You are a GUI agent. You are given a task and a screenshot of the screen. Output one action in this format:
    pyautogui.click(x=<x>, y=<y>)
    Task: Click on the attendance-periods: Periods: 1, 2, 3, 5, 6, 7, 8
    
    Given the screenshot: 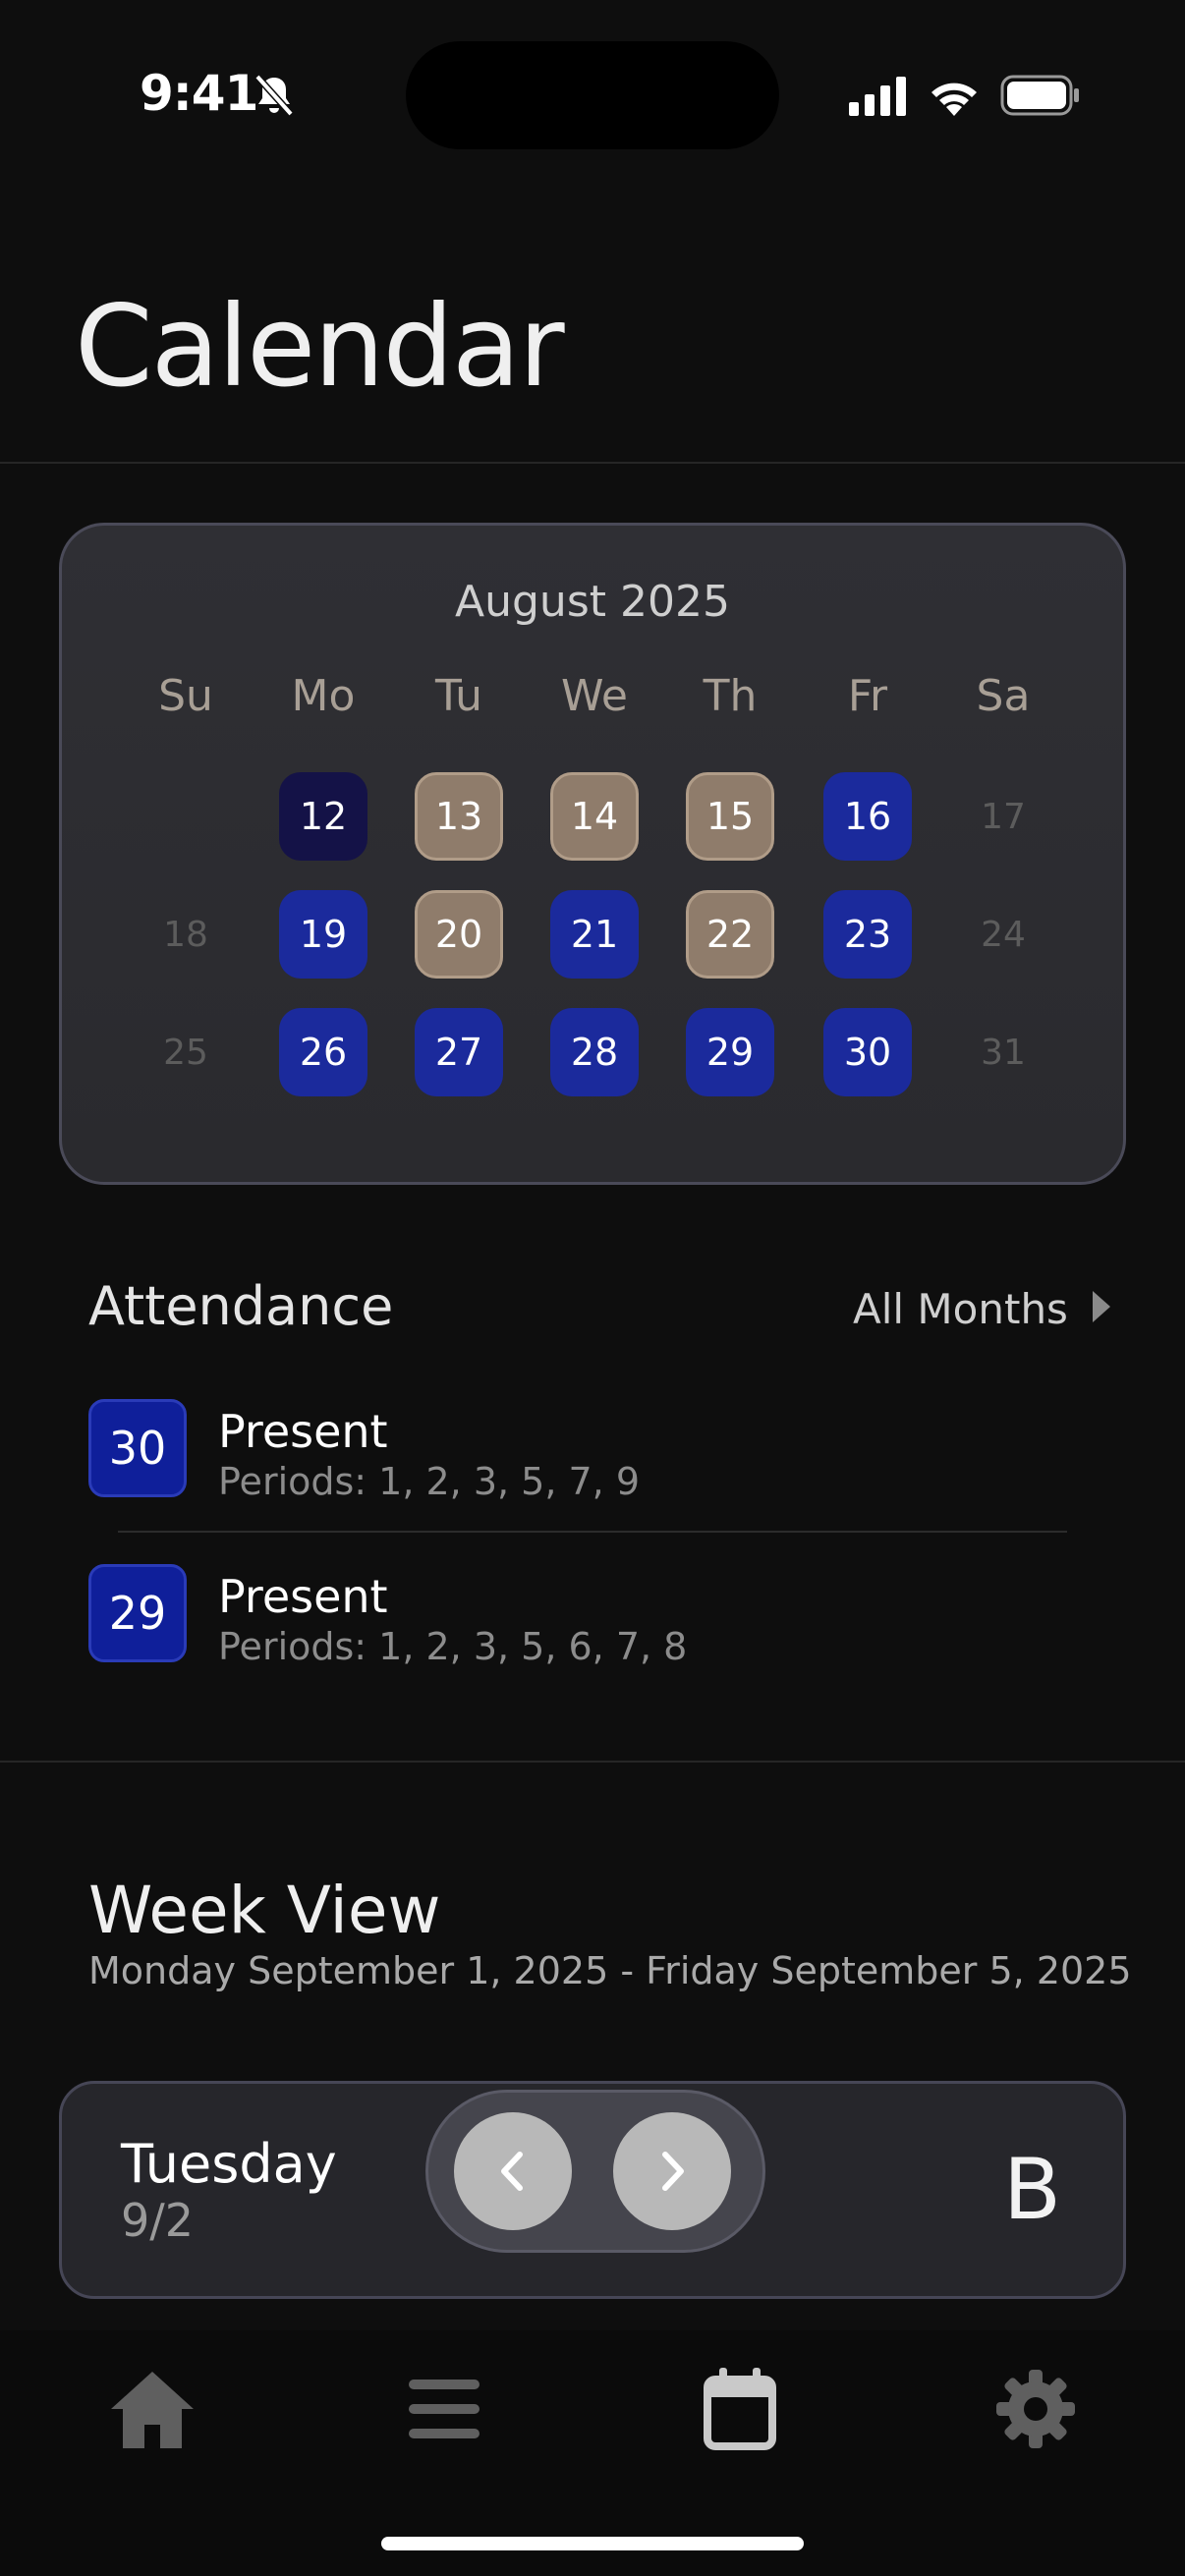 What is the action you would take?
    pyautogui.click(x=453, y=1646)
    